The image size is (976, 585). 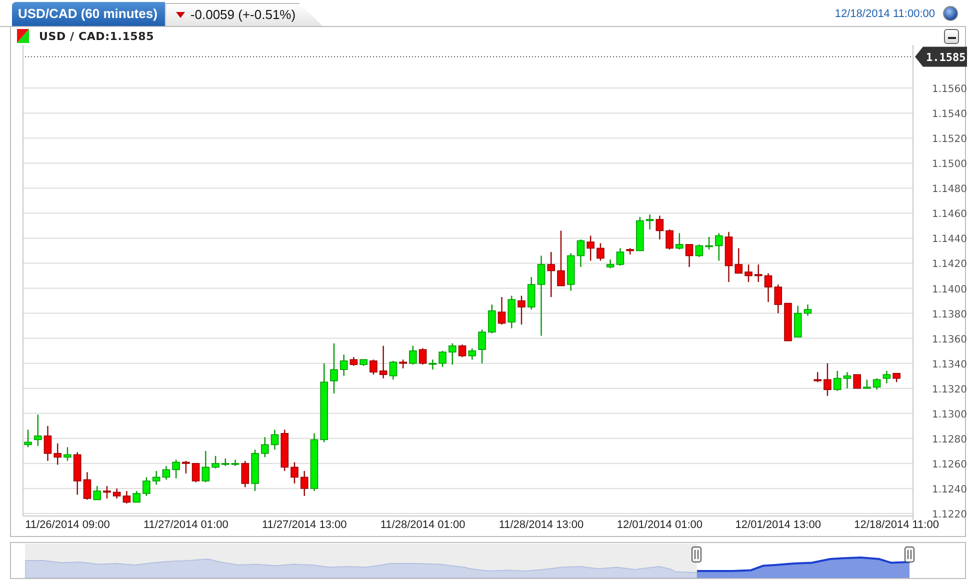 What do you see at coordinates (949, 364) in the screenshot?
I see `y-axis-label: 1.1340` at bounding box center [949, 364].